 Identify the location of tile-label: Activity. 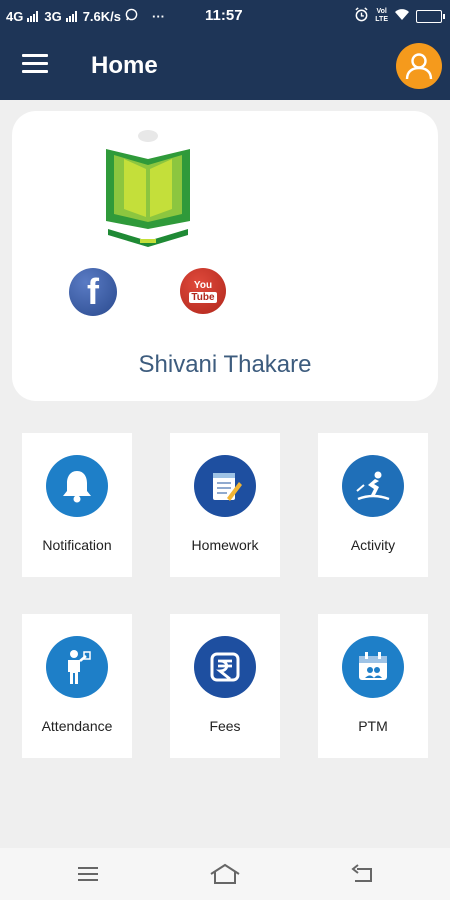
(373, 545).